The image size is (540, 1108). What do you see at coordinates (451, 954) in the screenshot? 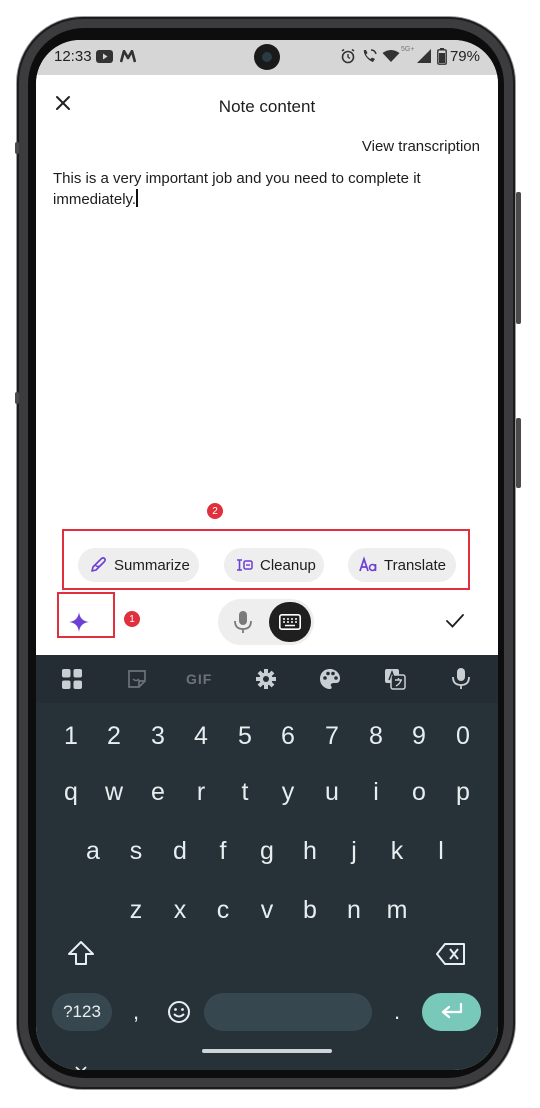
I see `backspace-key` at bounding box center [451, 954].